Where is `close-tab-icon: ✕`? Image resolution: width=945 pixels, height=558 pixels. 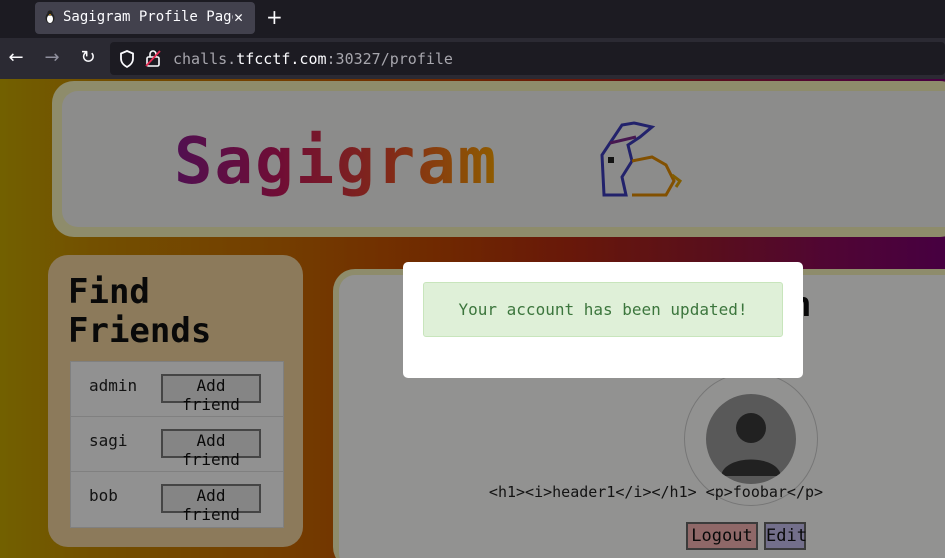 close-tab-icon: ✕ is located at coordinates (238, 17).